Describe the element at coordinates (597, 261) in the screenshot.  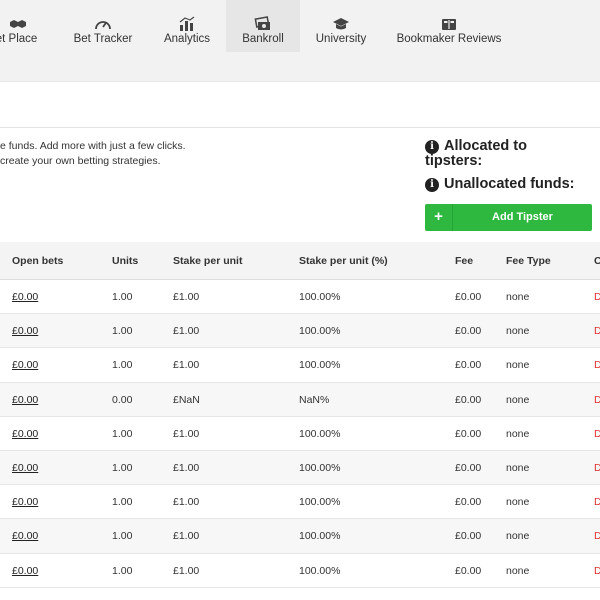
I see `header-truncated: C` at that location.